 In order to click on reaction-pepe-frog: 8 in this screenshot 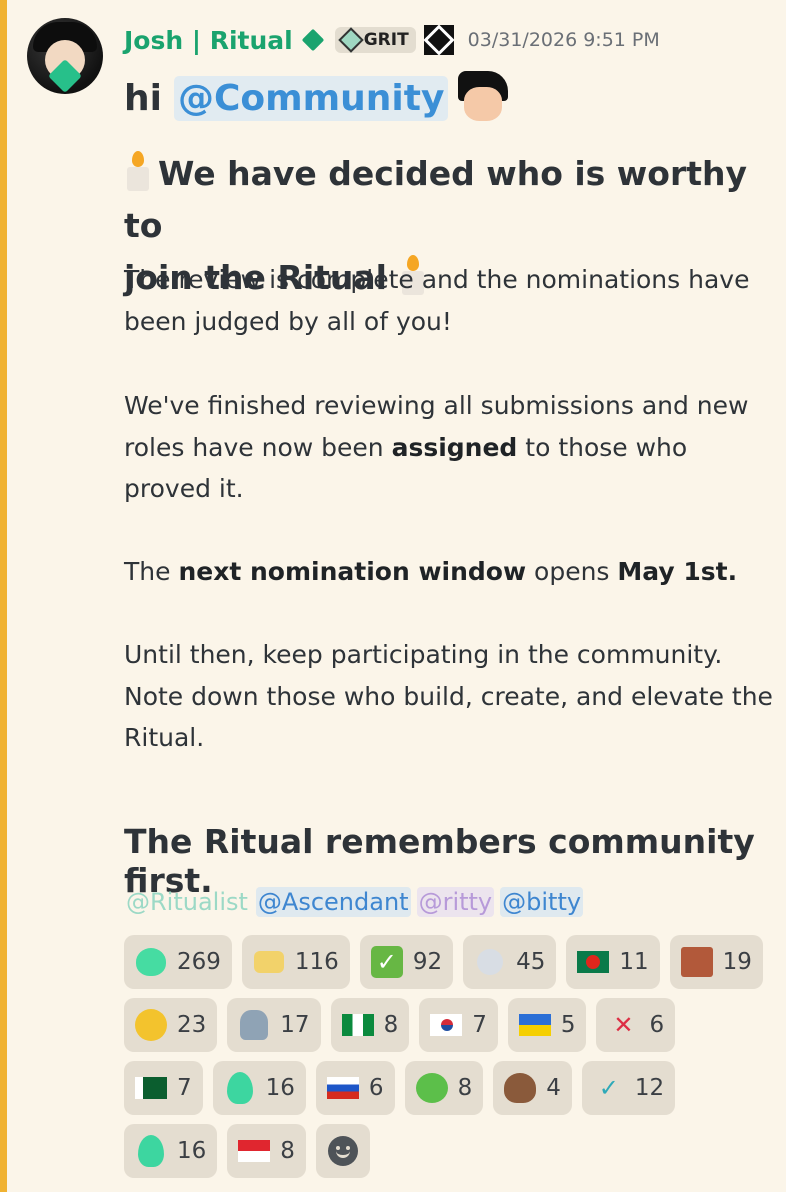, I will do `click(444, 1088)`.